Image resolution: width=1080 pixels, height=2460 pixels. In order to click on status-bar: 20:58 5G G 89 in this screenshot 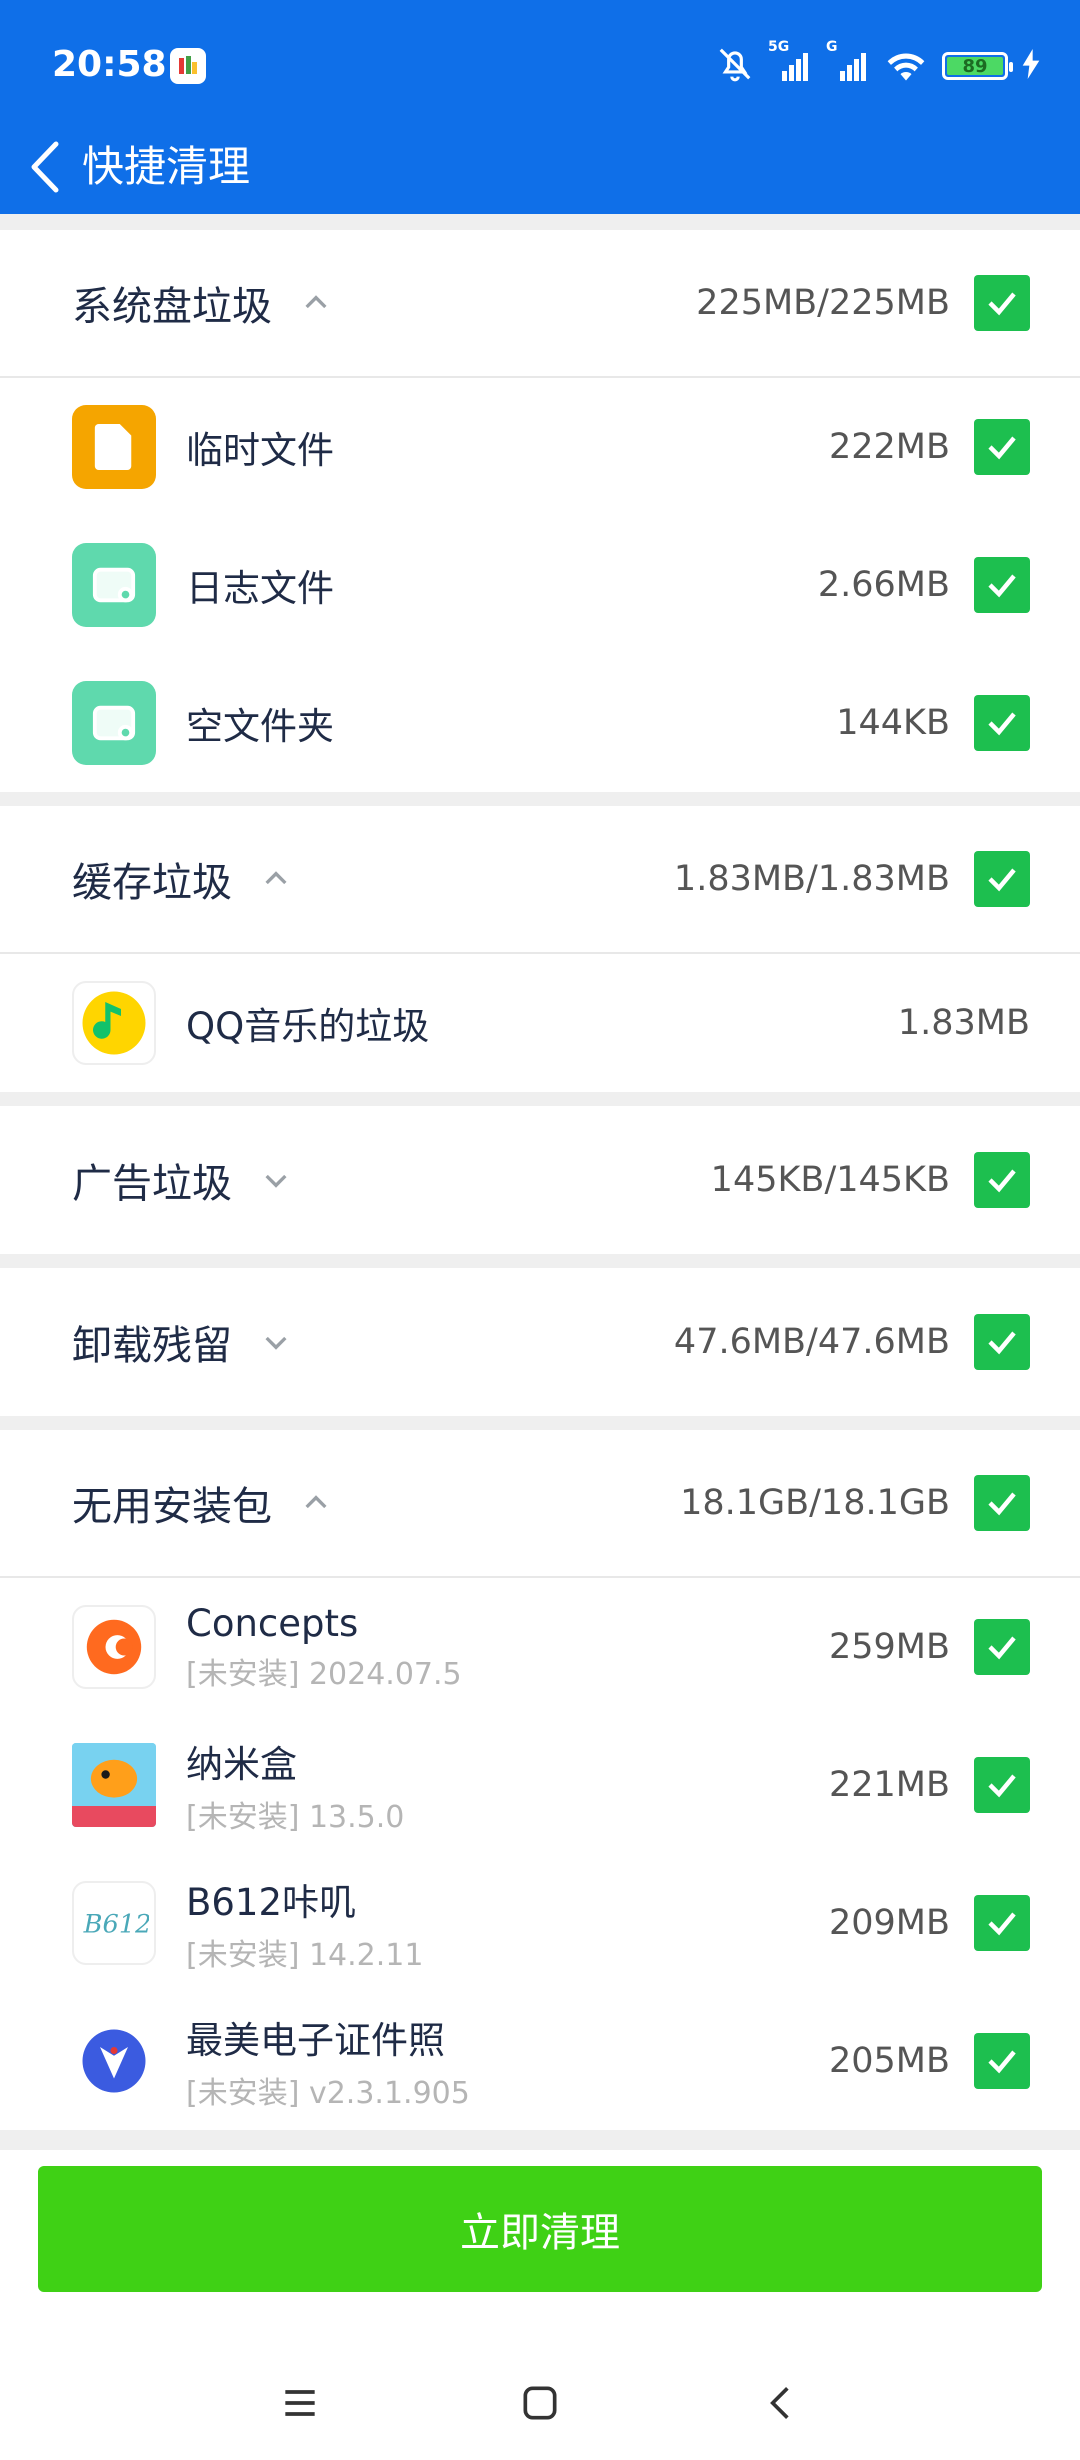, I will do `click(540, 68)`.